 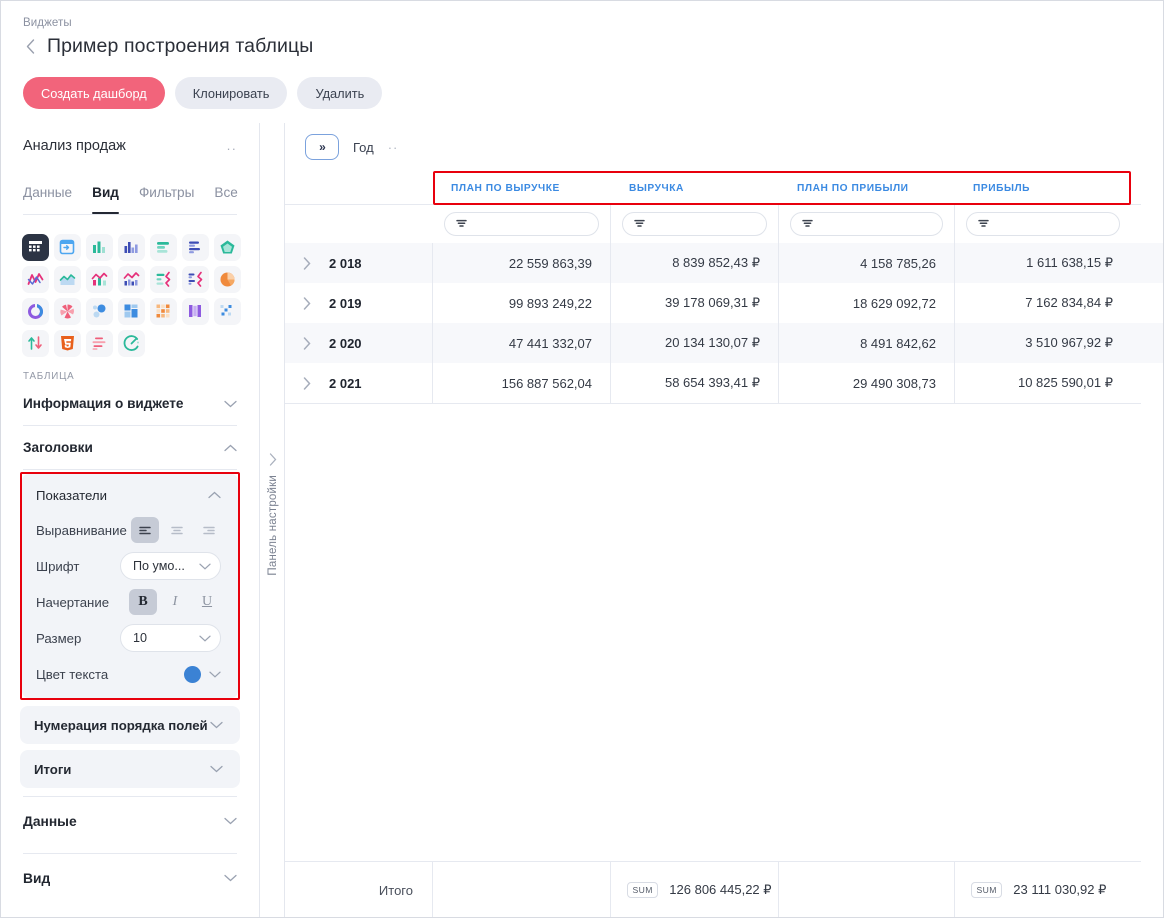 What do you see at coordinates (695, 188) in the screenshot?
I see `column-header-revenue: ВЫРУЧКА` at bounding box center [695, 188].